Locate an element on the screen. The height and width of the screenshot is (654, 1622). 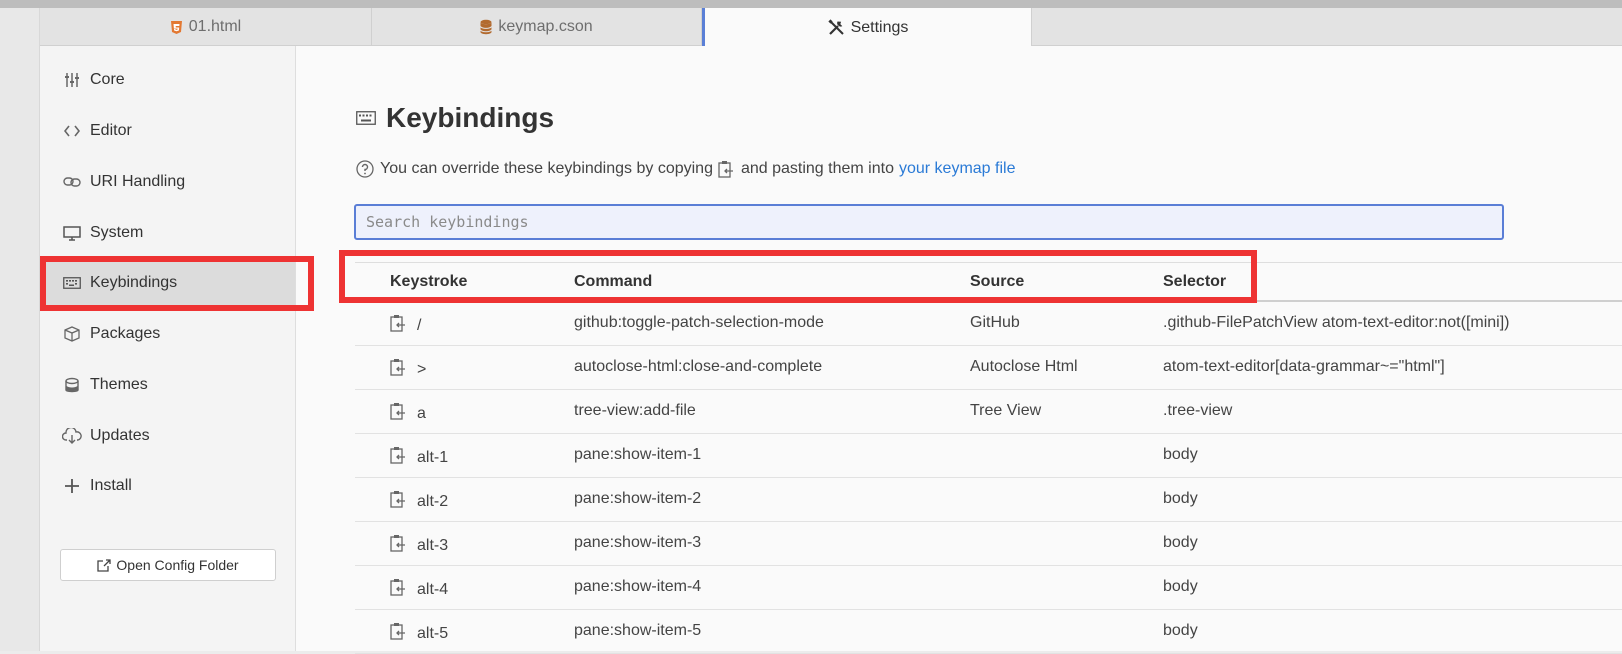
sidebar-item-label: Packages is located at coordinates (125, 333).